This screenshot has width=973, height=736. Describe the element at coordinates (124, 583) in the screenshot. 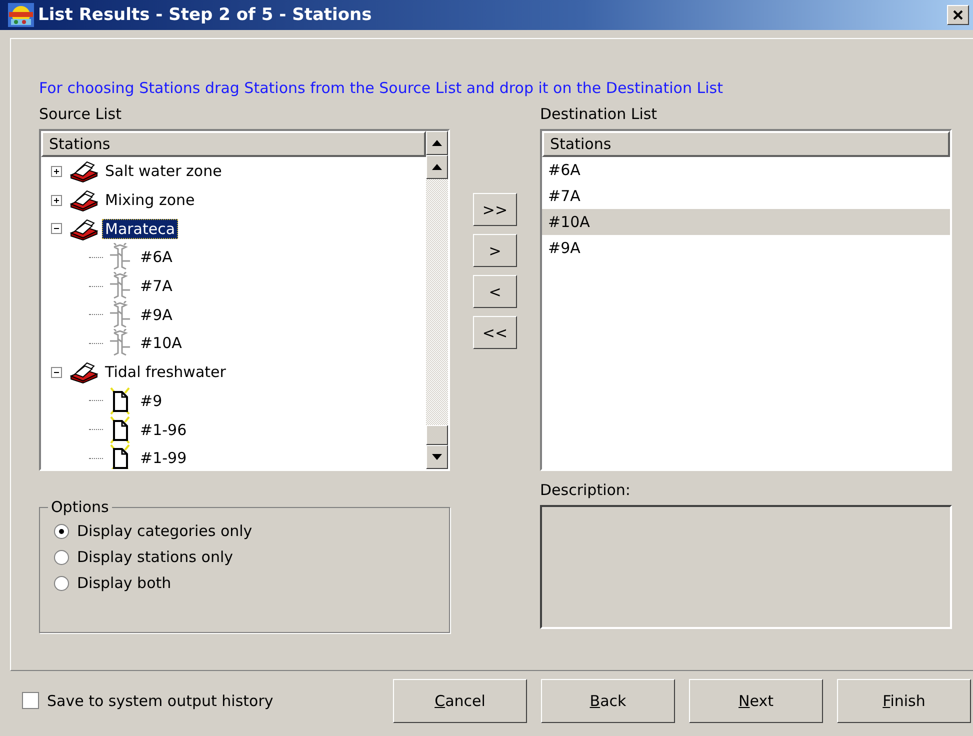

I see `radio-label: Display both` at that location.